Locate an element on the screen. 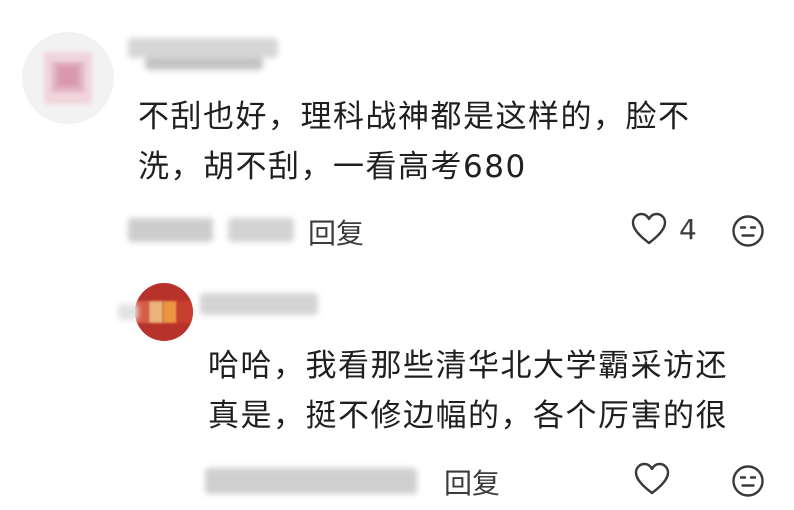 The image size is (794, 510). like-count: 4 is located at coordinates (688, 229).